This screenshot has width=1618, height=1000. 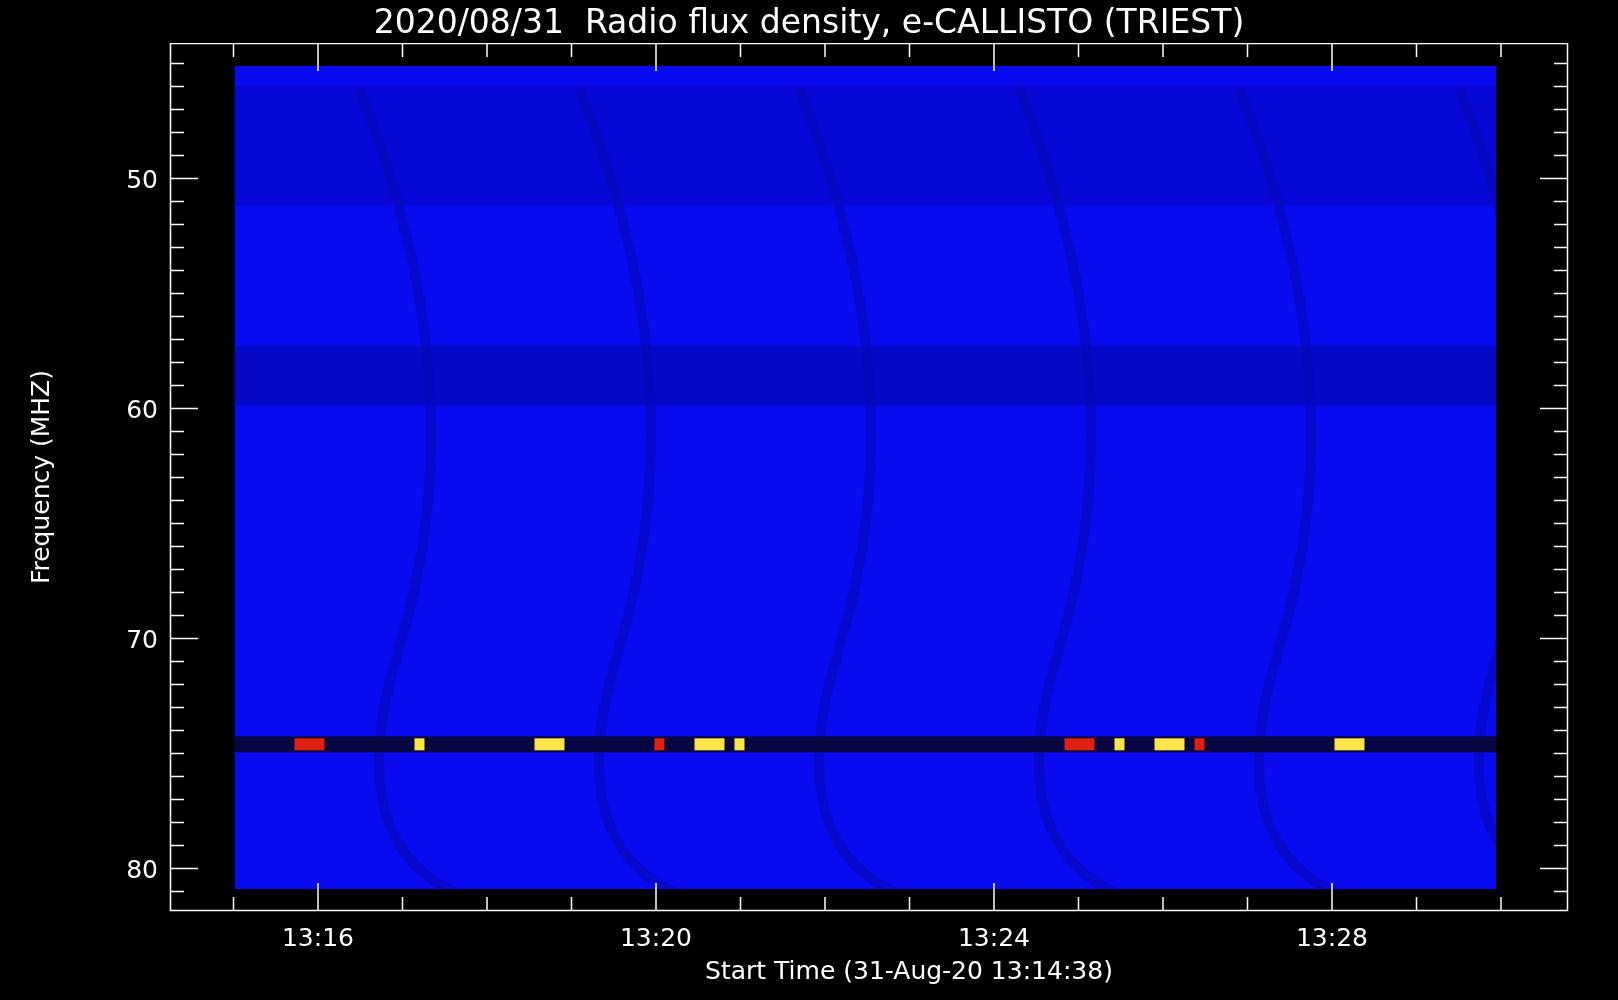 What do you see at coordinates (40, 477) in the screenshot?
I see `y-axis-label: Frequency (MHZ)` at bounding box center [40, 477].